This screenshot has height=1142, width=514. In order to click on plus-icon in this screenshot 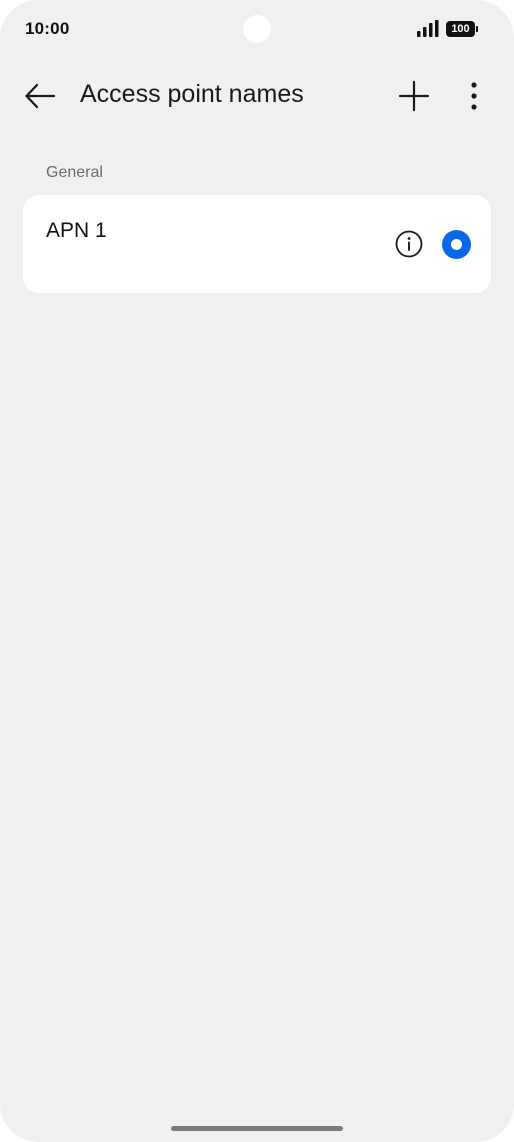, I will do `click(414, 96)`.